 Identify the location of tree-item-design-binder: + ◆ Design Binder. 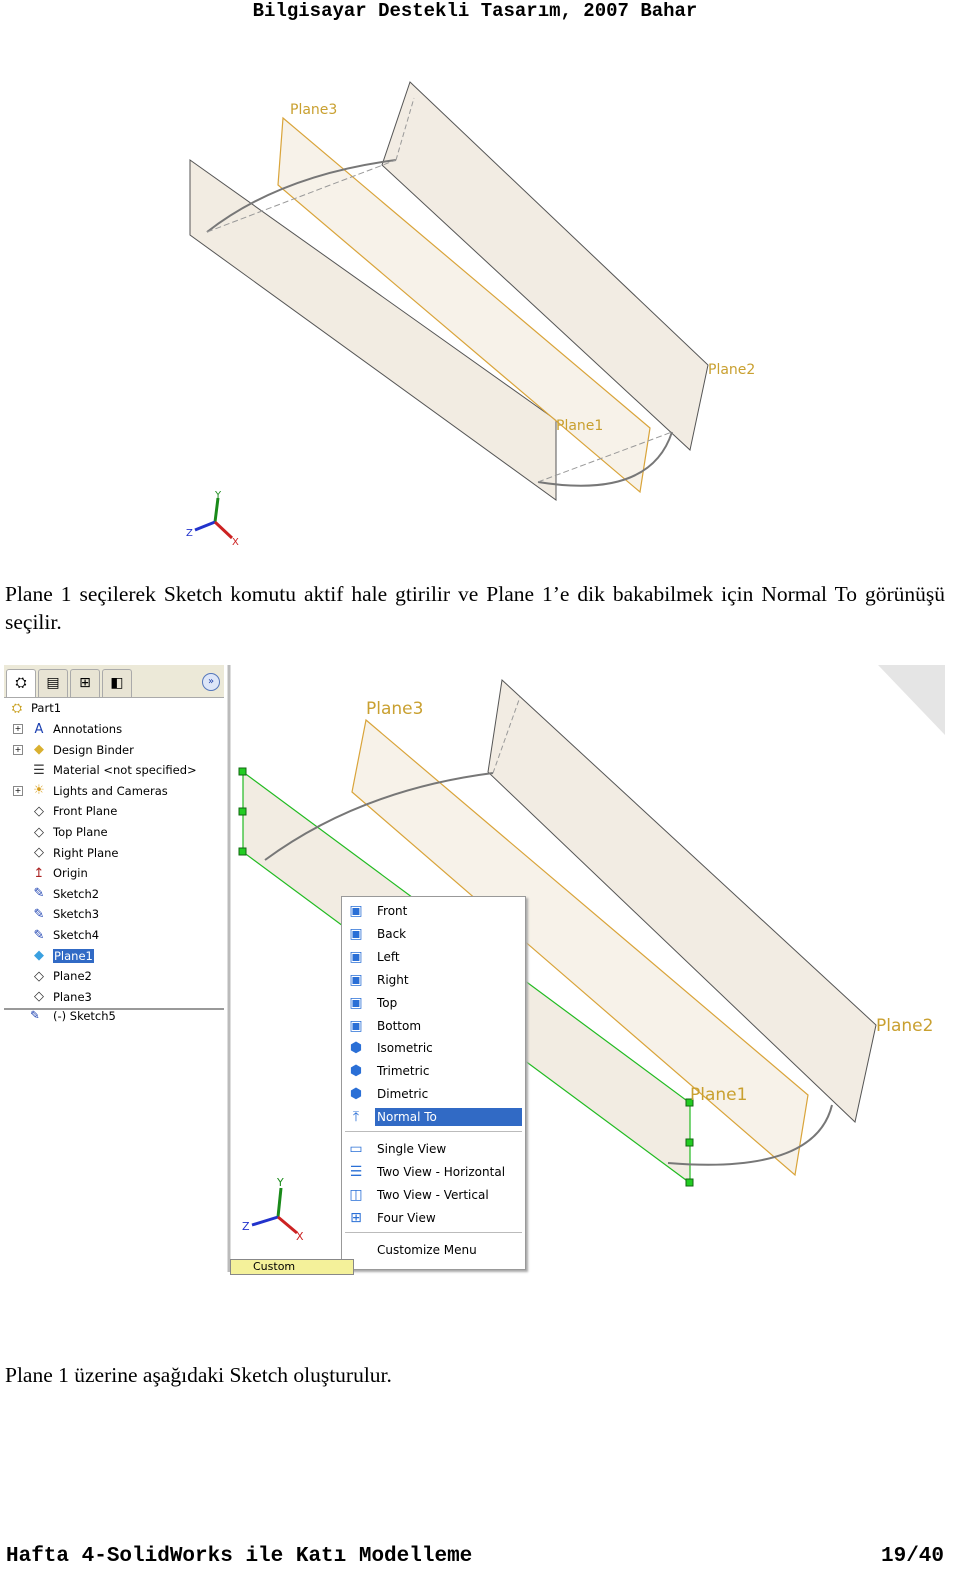
(73, 750).